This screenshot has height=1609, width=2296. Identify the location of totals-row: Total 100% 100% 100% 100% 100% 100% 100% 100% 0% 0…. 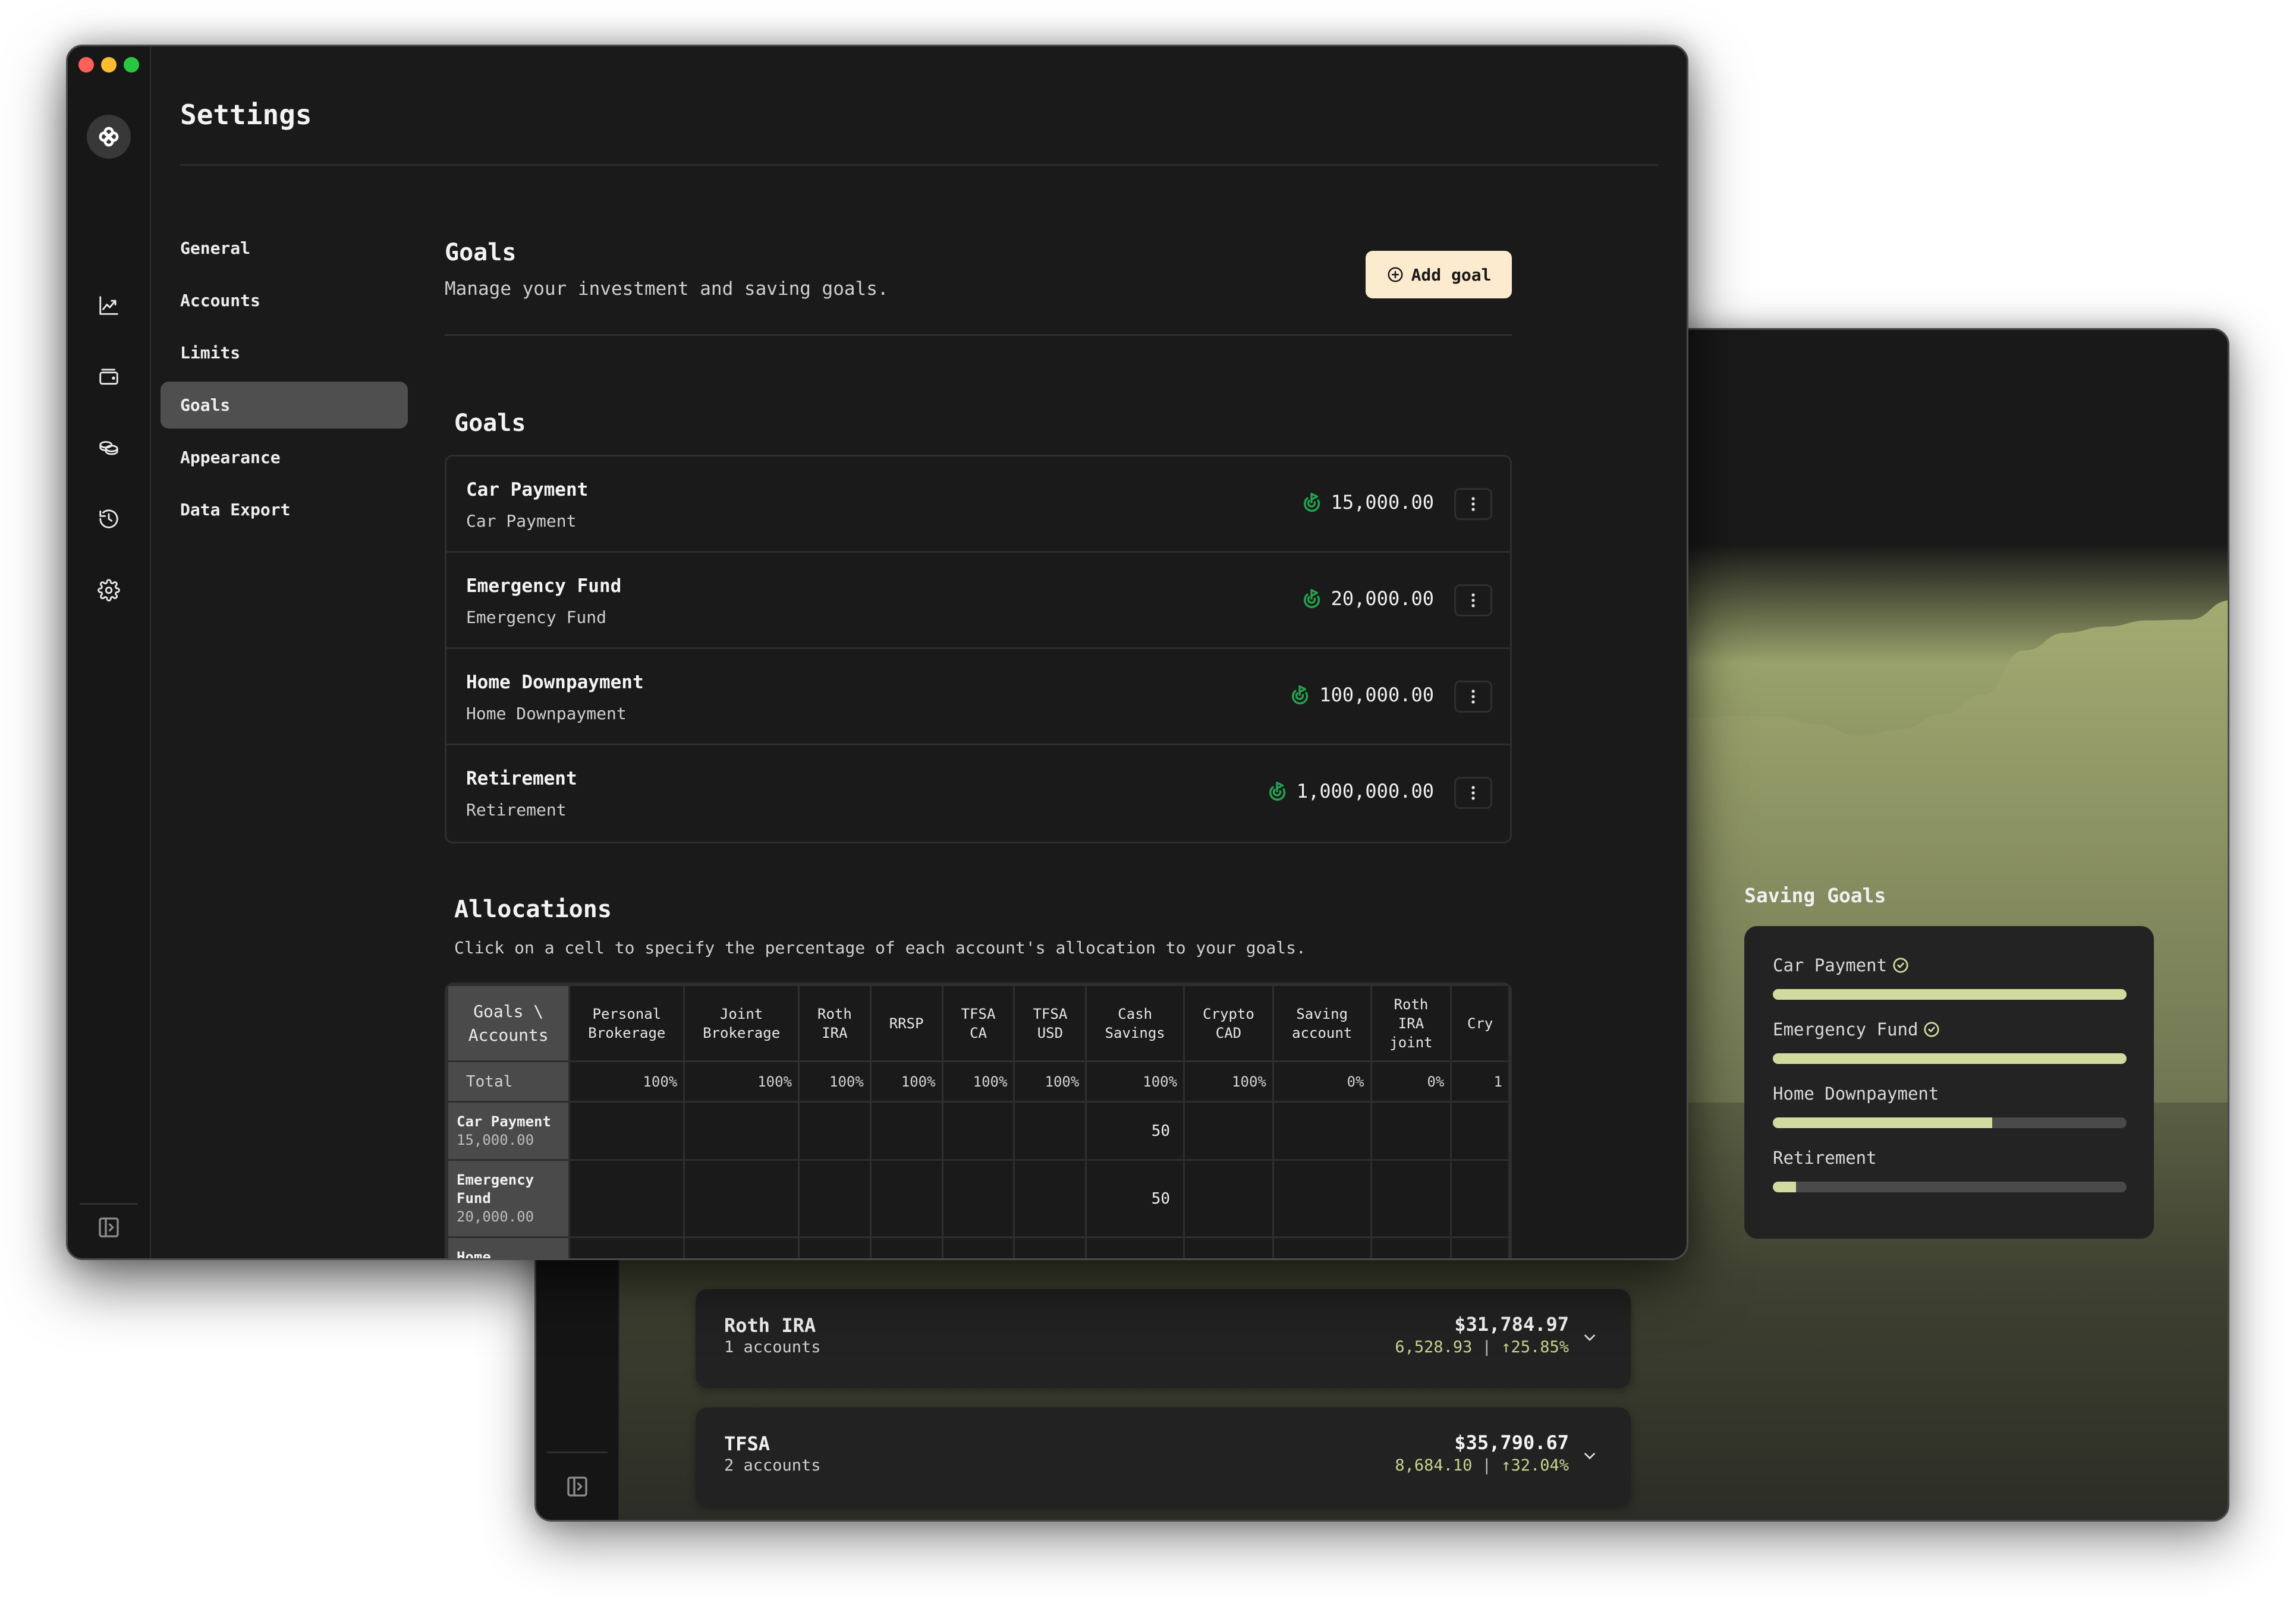
(978, 1081).